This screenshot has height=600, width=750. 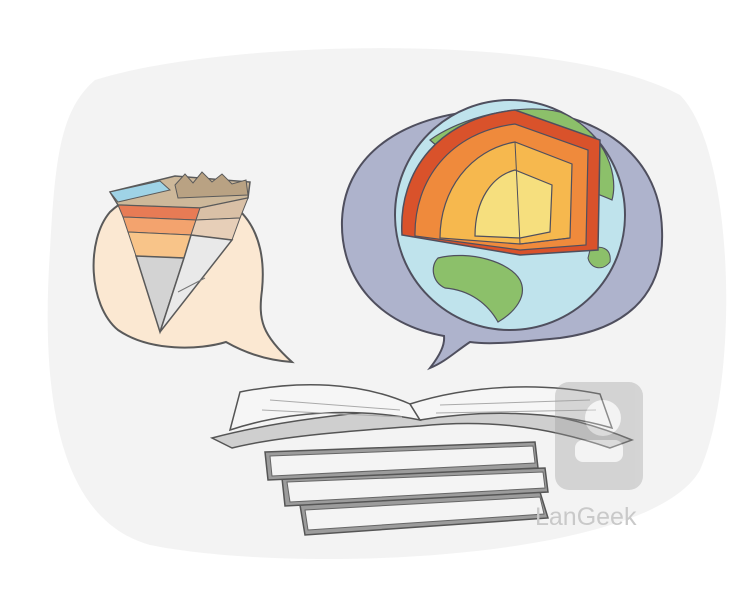 I want to click on langeek-logo-icon, so click(x=599, y=436).